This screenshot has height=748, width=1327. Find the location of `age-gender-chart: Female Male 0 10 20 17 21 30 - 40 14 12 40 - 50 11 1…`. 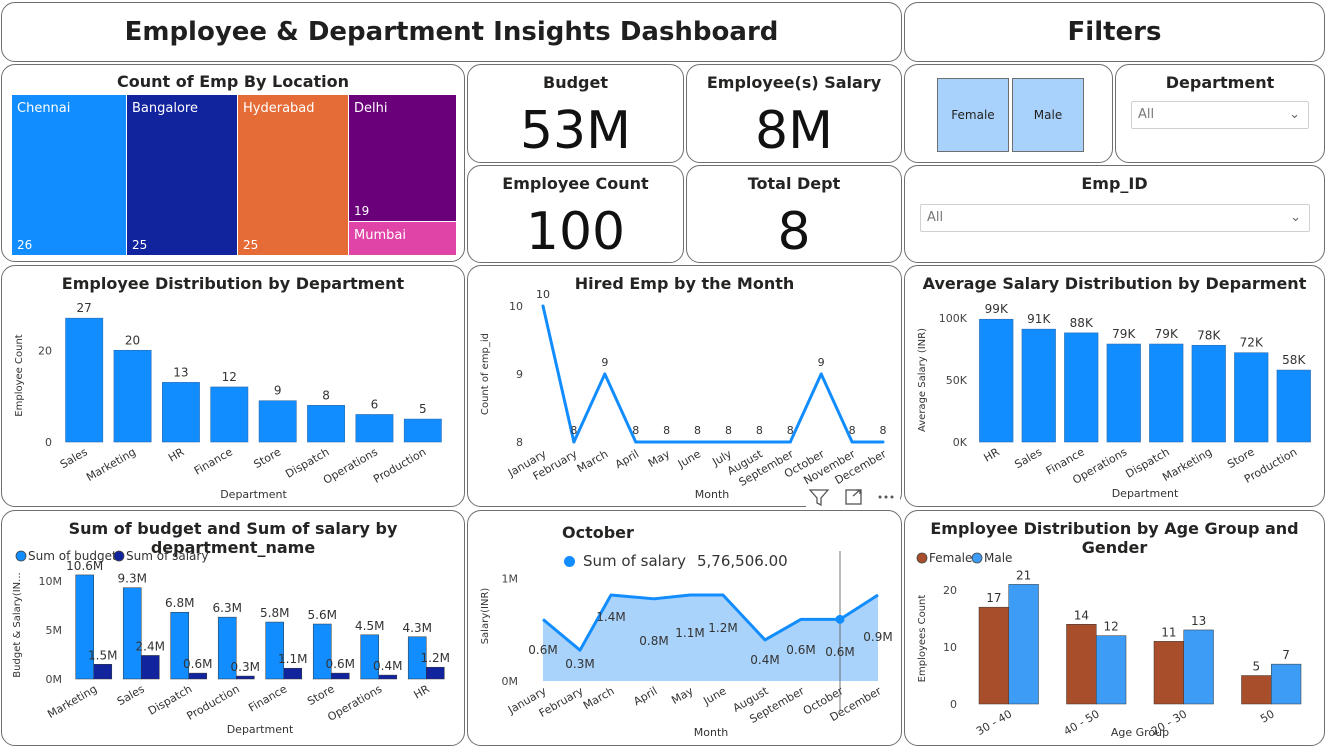

age-gender-chart: Female Male 0 10 20 17 21 30 - 40 14 12 40 - 50 11 1… is located at coordinates (1109, 645).